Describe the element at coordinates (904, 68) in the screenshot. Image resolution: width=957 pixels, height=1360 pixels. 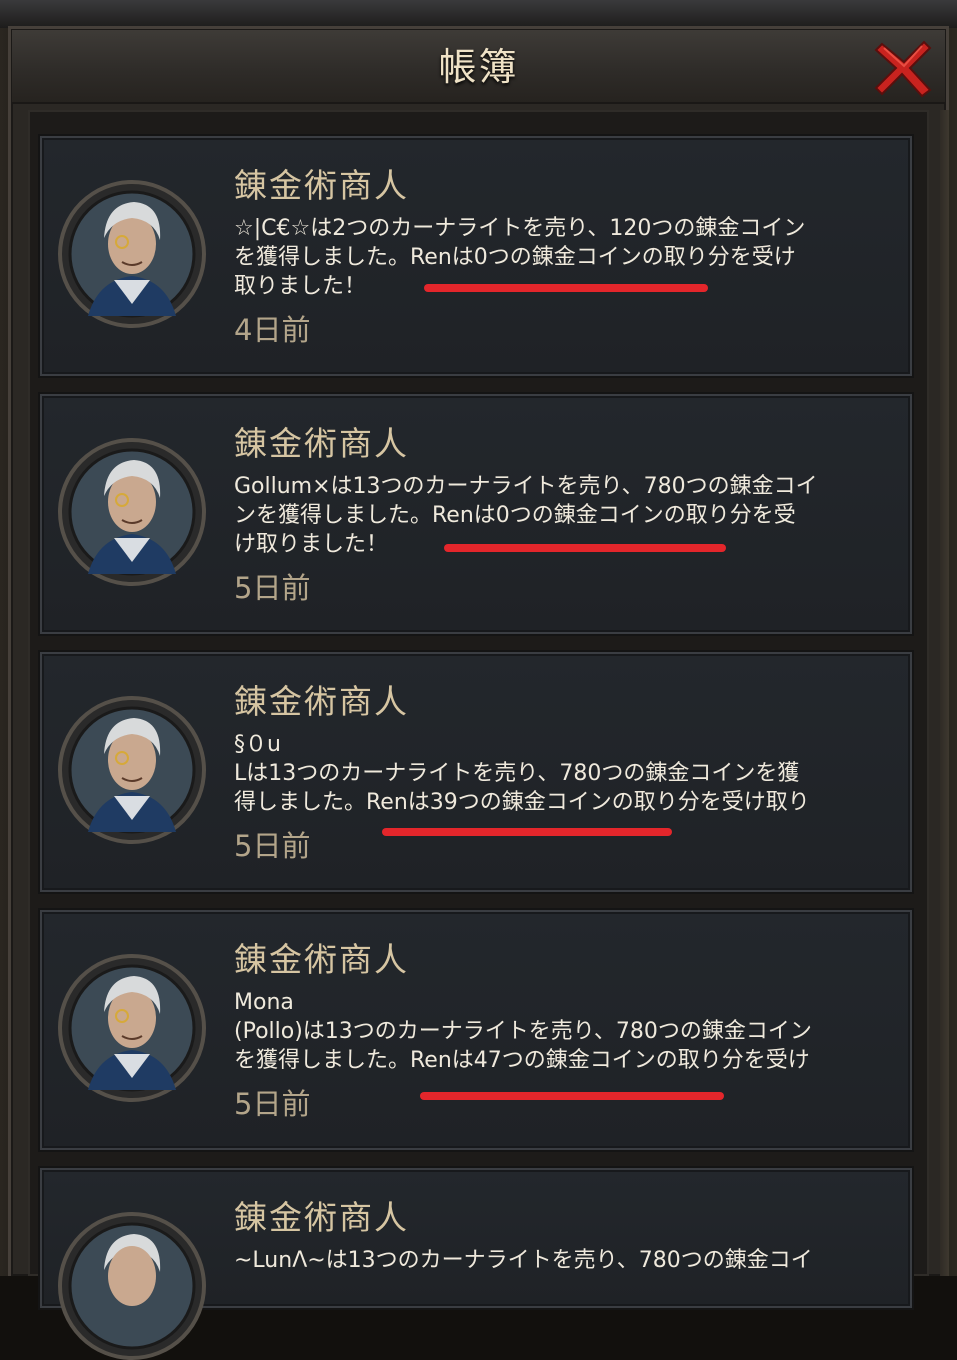
I see `close-x-icon` at that location.